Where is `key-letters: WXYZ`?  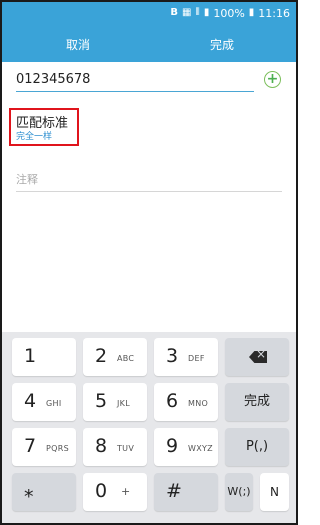 key-letters: WXYZ is located at coordinates (200, 448).